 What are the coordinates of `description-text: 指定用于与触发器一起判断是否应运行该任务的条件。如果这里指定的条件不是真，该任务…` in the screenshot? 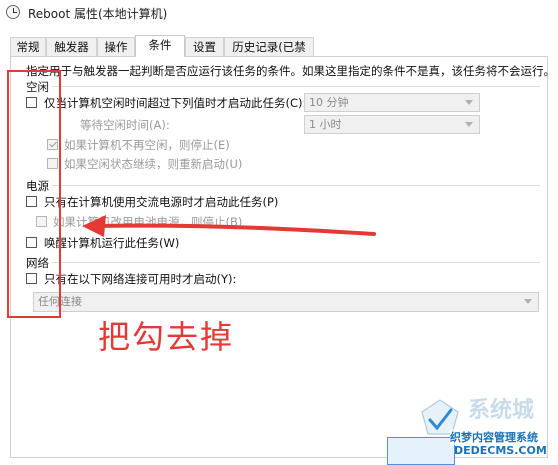 It's located at (290, 71).